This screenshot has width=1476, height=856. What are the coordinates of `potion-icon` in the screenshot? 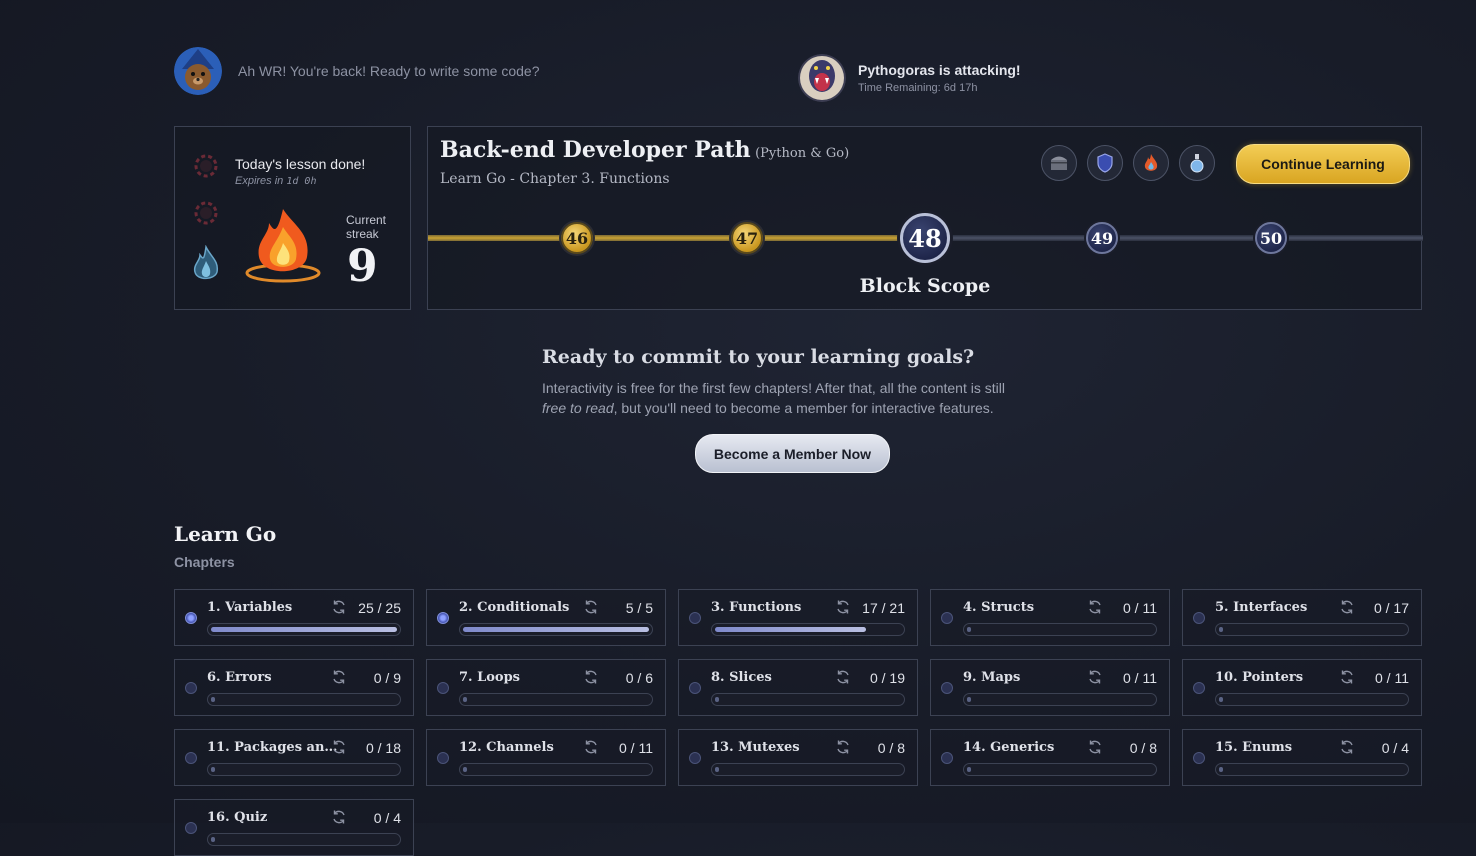 It's located at (1197, 163).